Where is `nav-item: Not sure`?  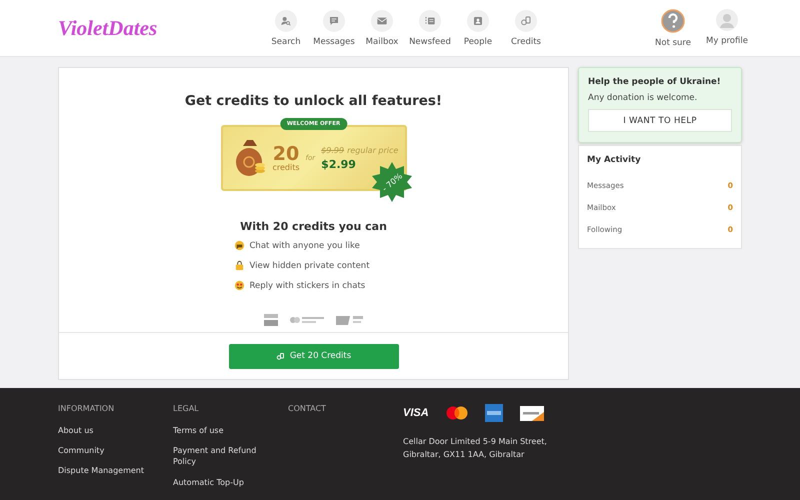 nav-item: Not sure is located at coordinates (673, 28).